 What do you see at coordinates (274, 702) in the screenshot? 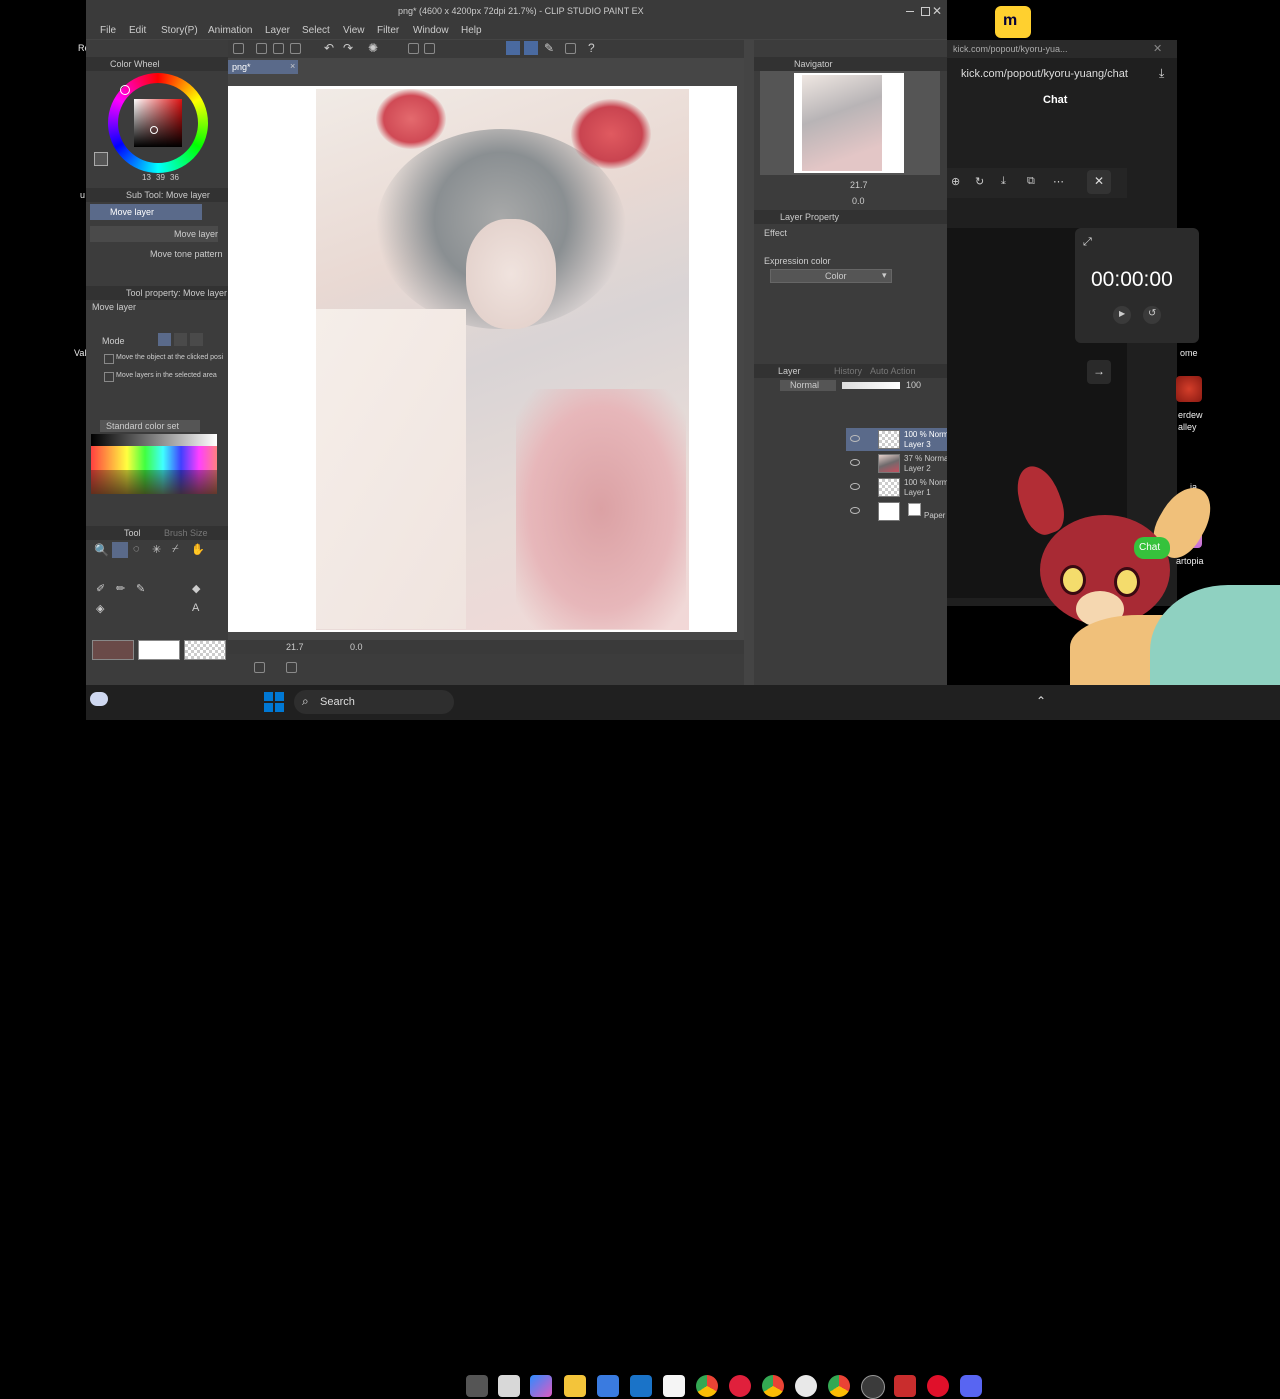
I see `start-button` at bounding box center [274, 702].